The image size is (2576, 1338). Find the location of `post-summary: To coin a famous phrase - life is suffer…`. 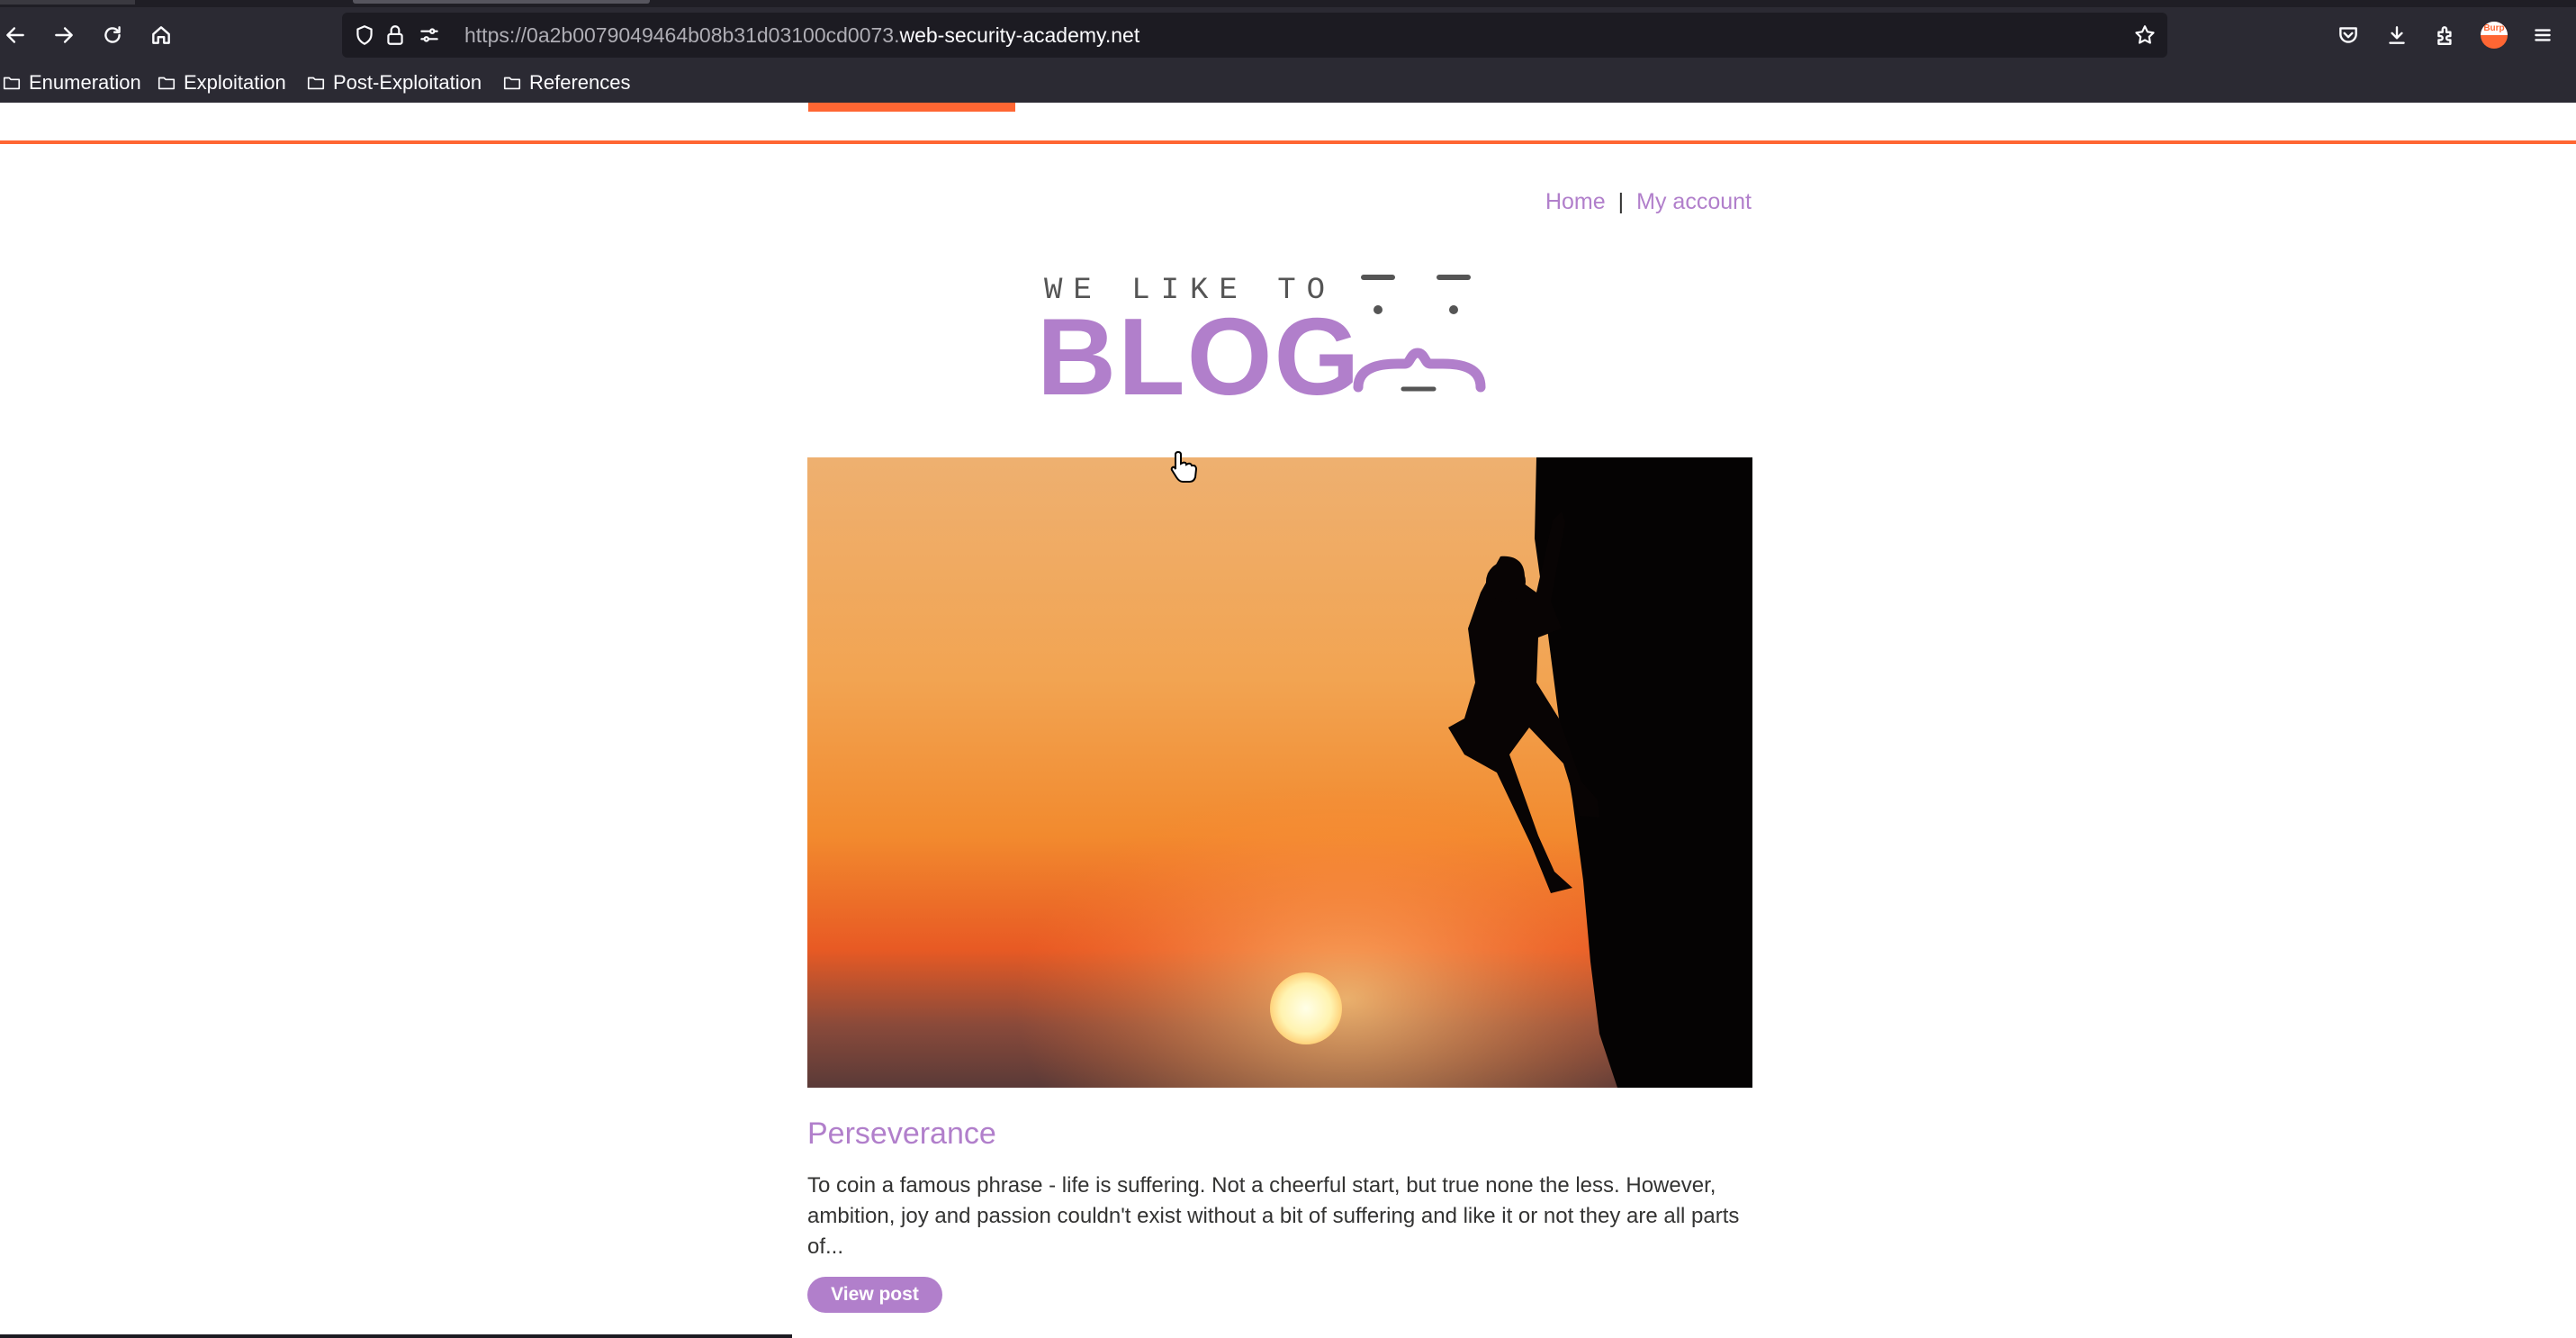

post-summary: To coin a famous phrase - life is suffer… is located at coordinates (1273, 1216).